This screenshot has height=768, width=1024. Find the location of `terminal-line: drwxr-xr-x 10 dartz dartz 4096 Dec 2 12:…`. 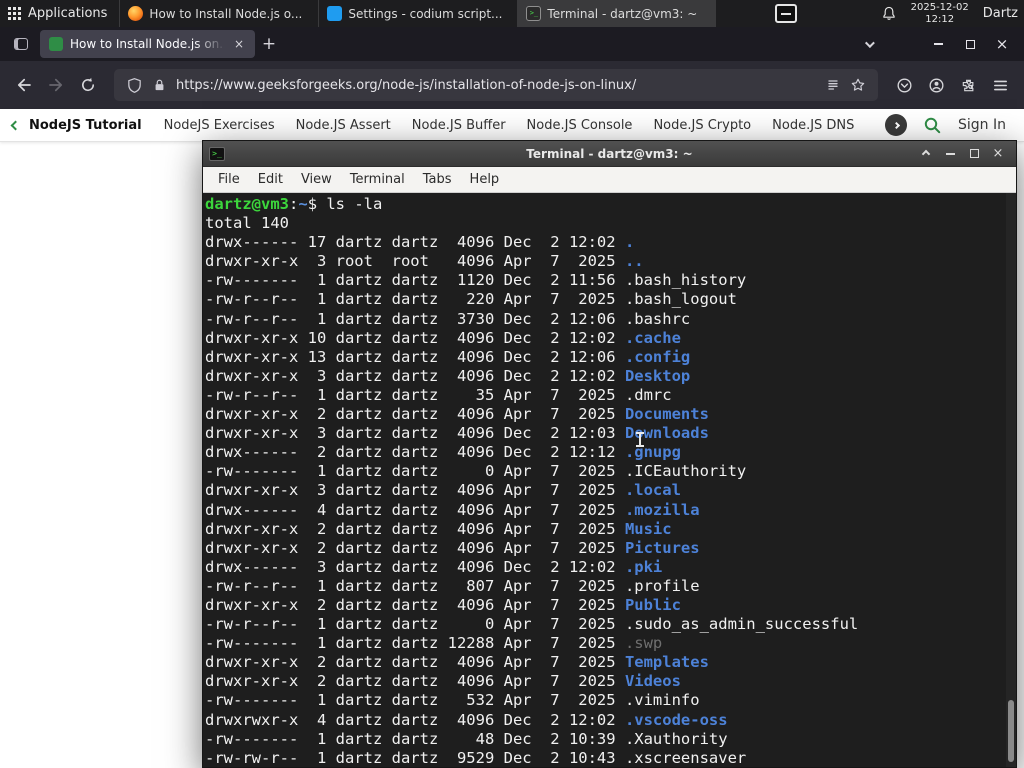

terminal-line: drwxr-xr-x 10 dartz dartz 4096 Dec 2 12:… is located at coordinates (443, 337).